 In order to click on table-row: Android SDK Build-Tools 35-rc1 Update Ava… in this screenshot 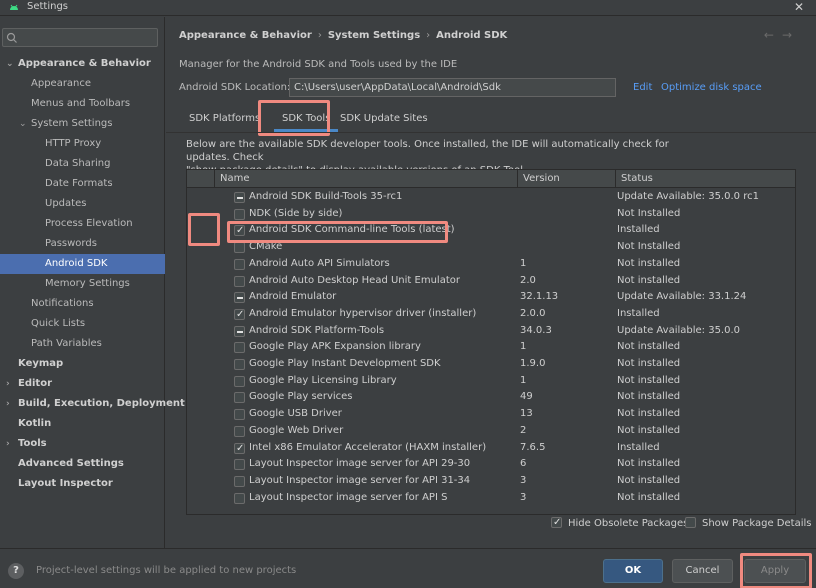, I will do `click(491, 197)`.